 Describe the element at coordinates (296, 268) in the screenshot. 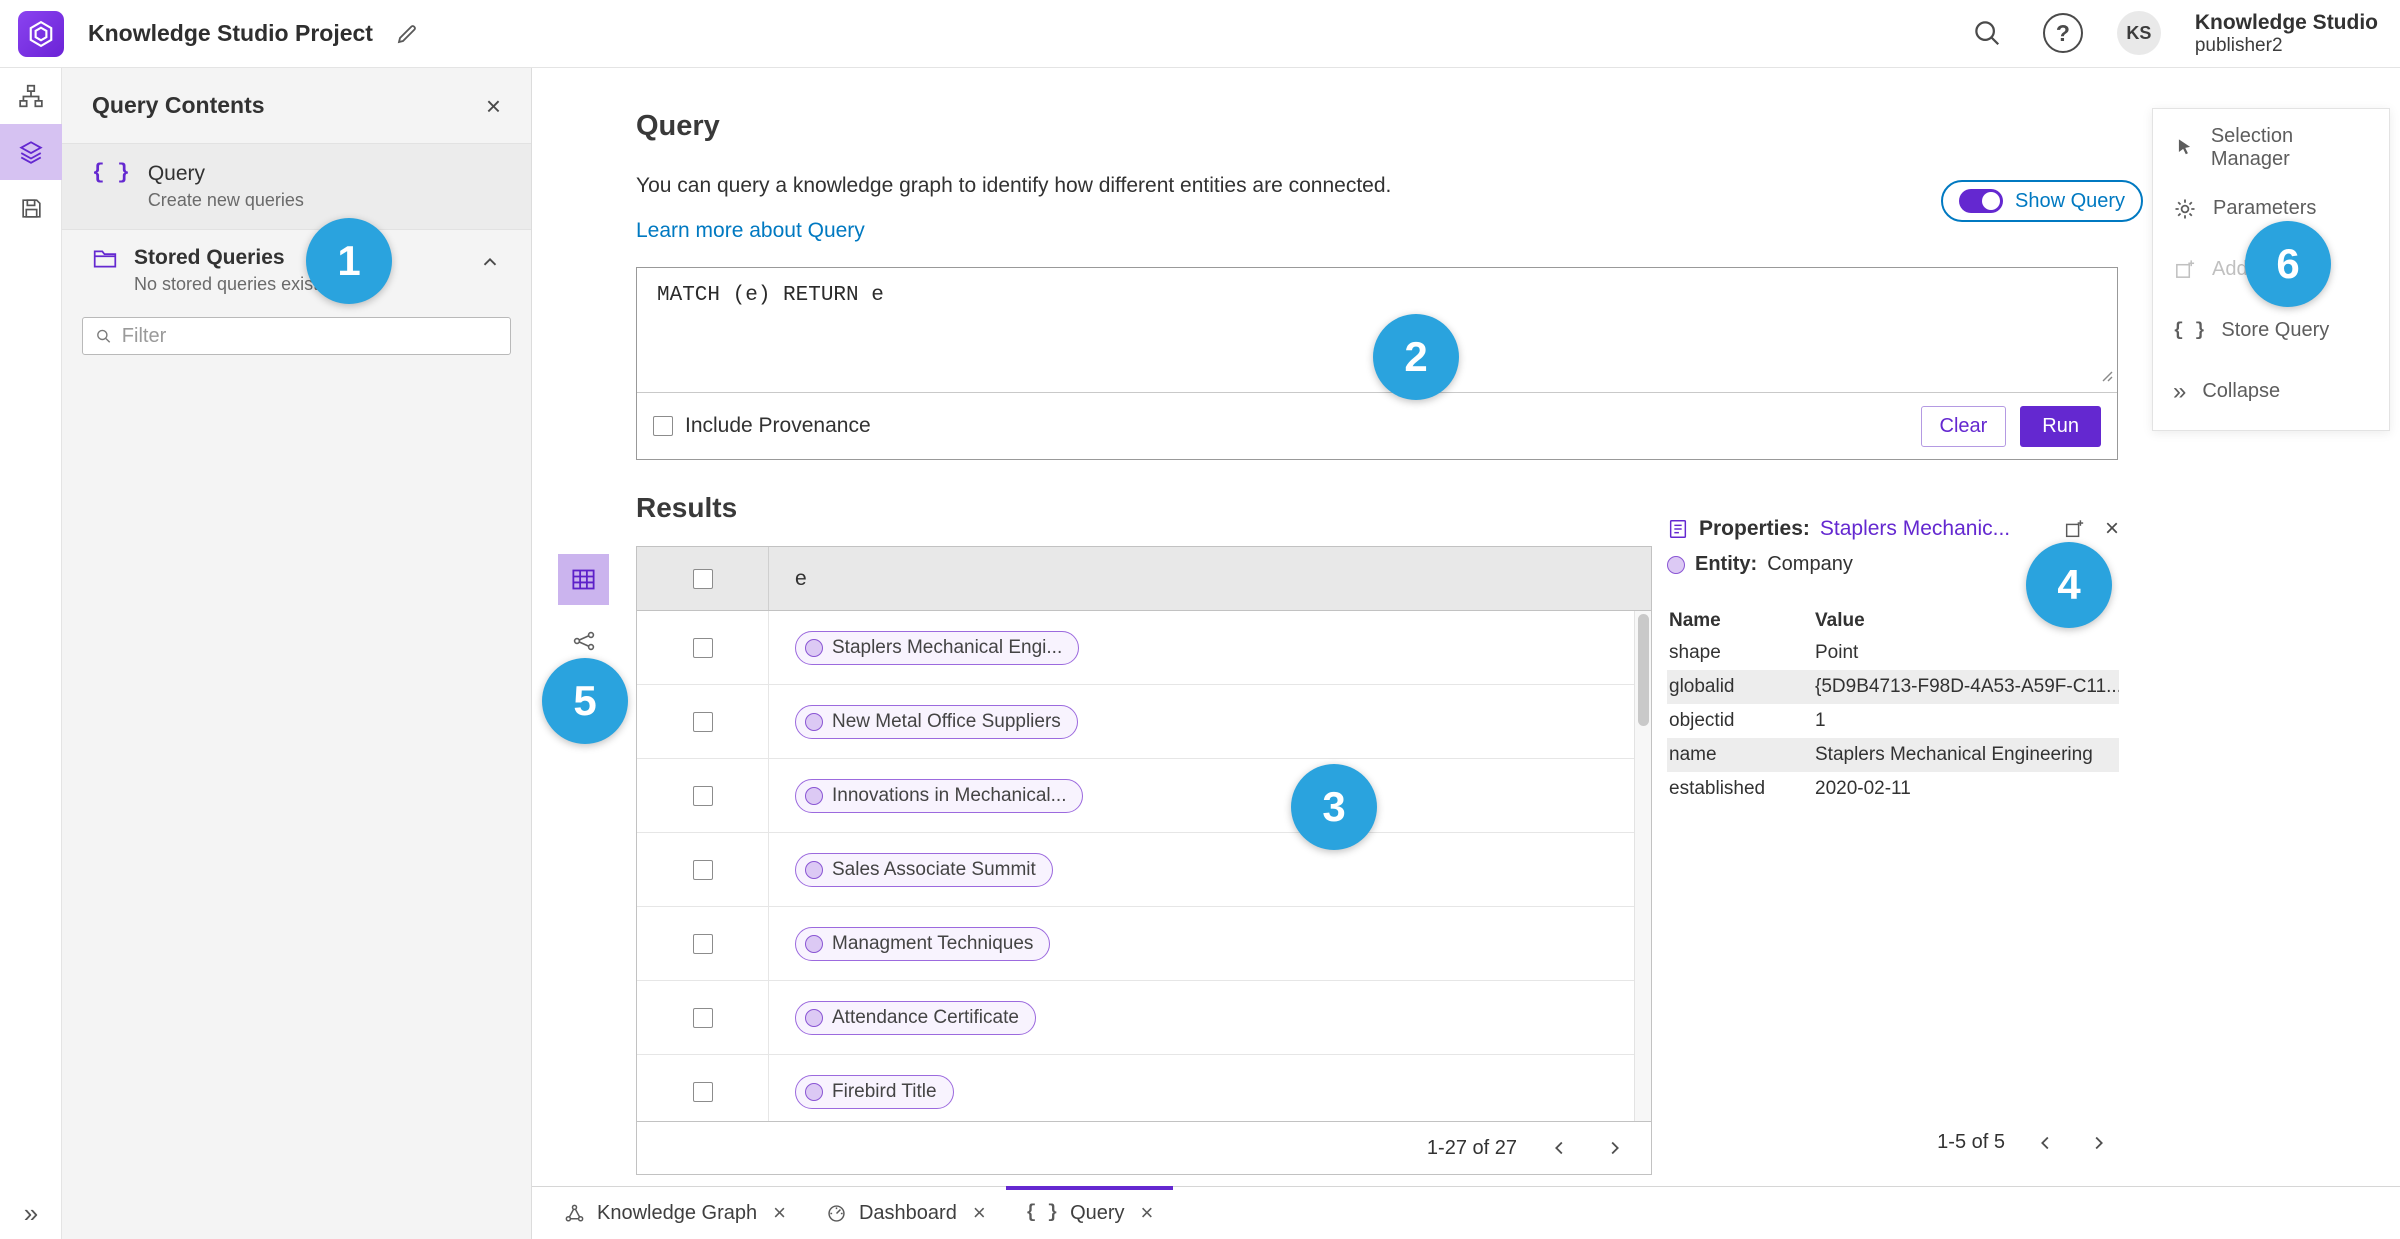

I see `stored-queries-section: Stored Queries No stored queries exist` at that location.